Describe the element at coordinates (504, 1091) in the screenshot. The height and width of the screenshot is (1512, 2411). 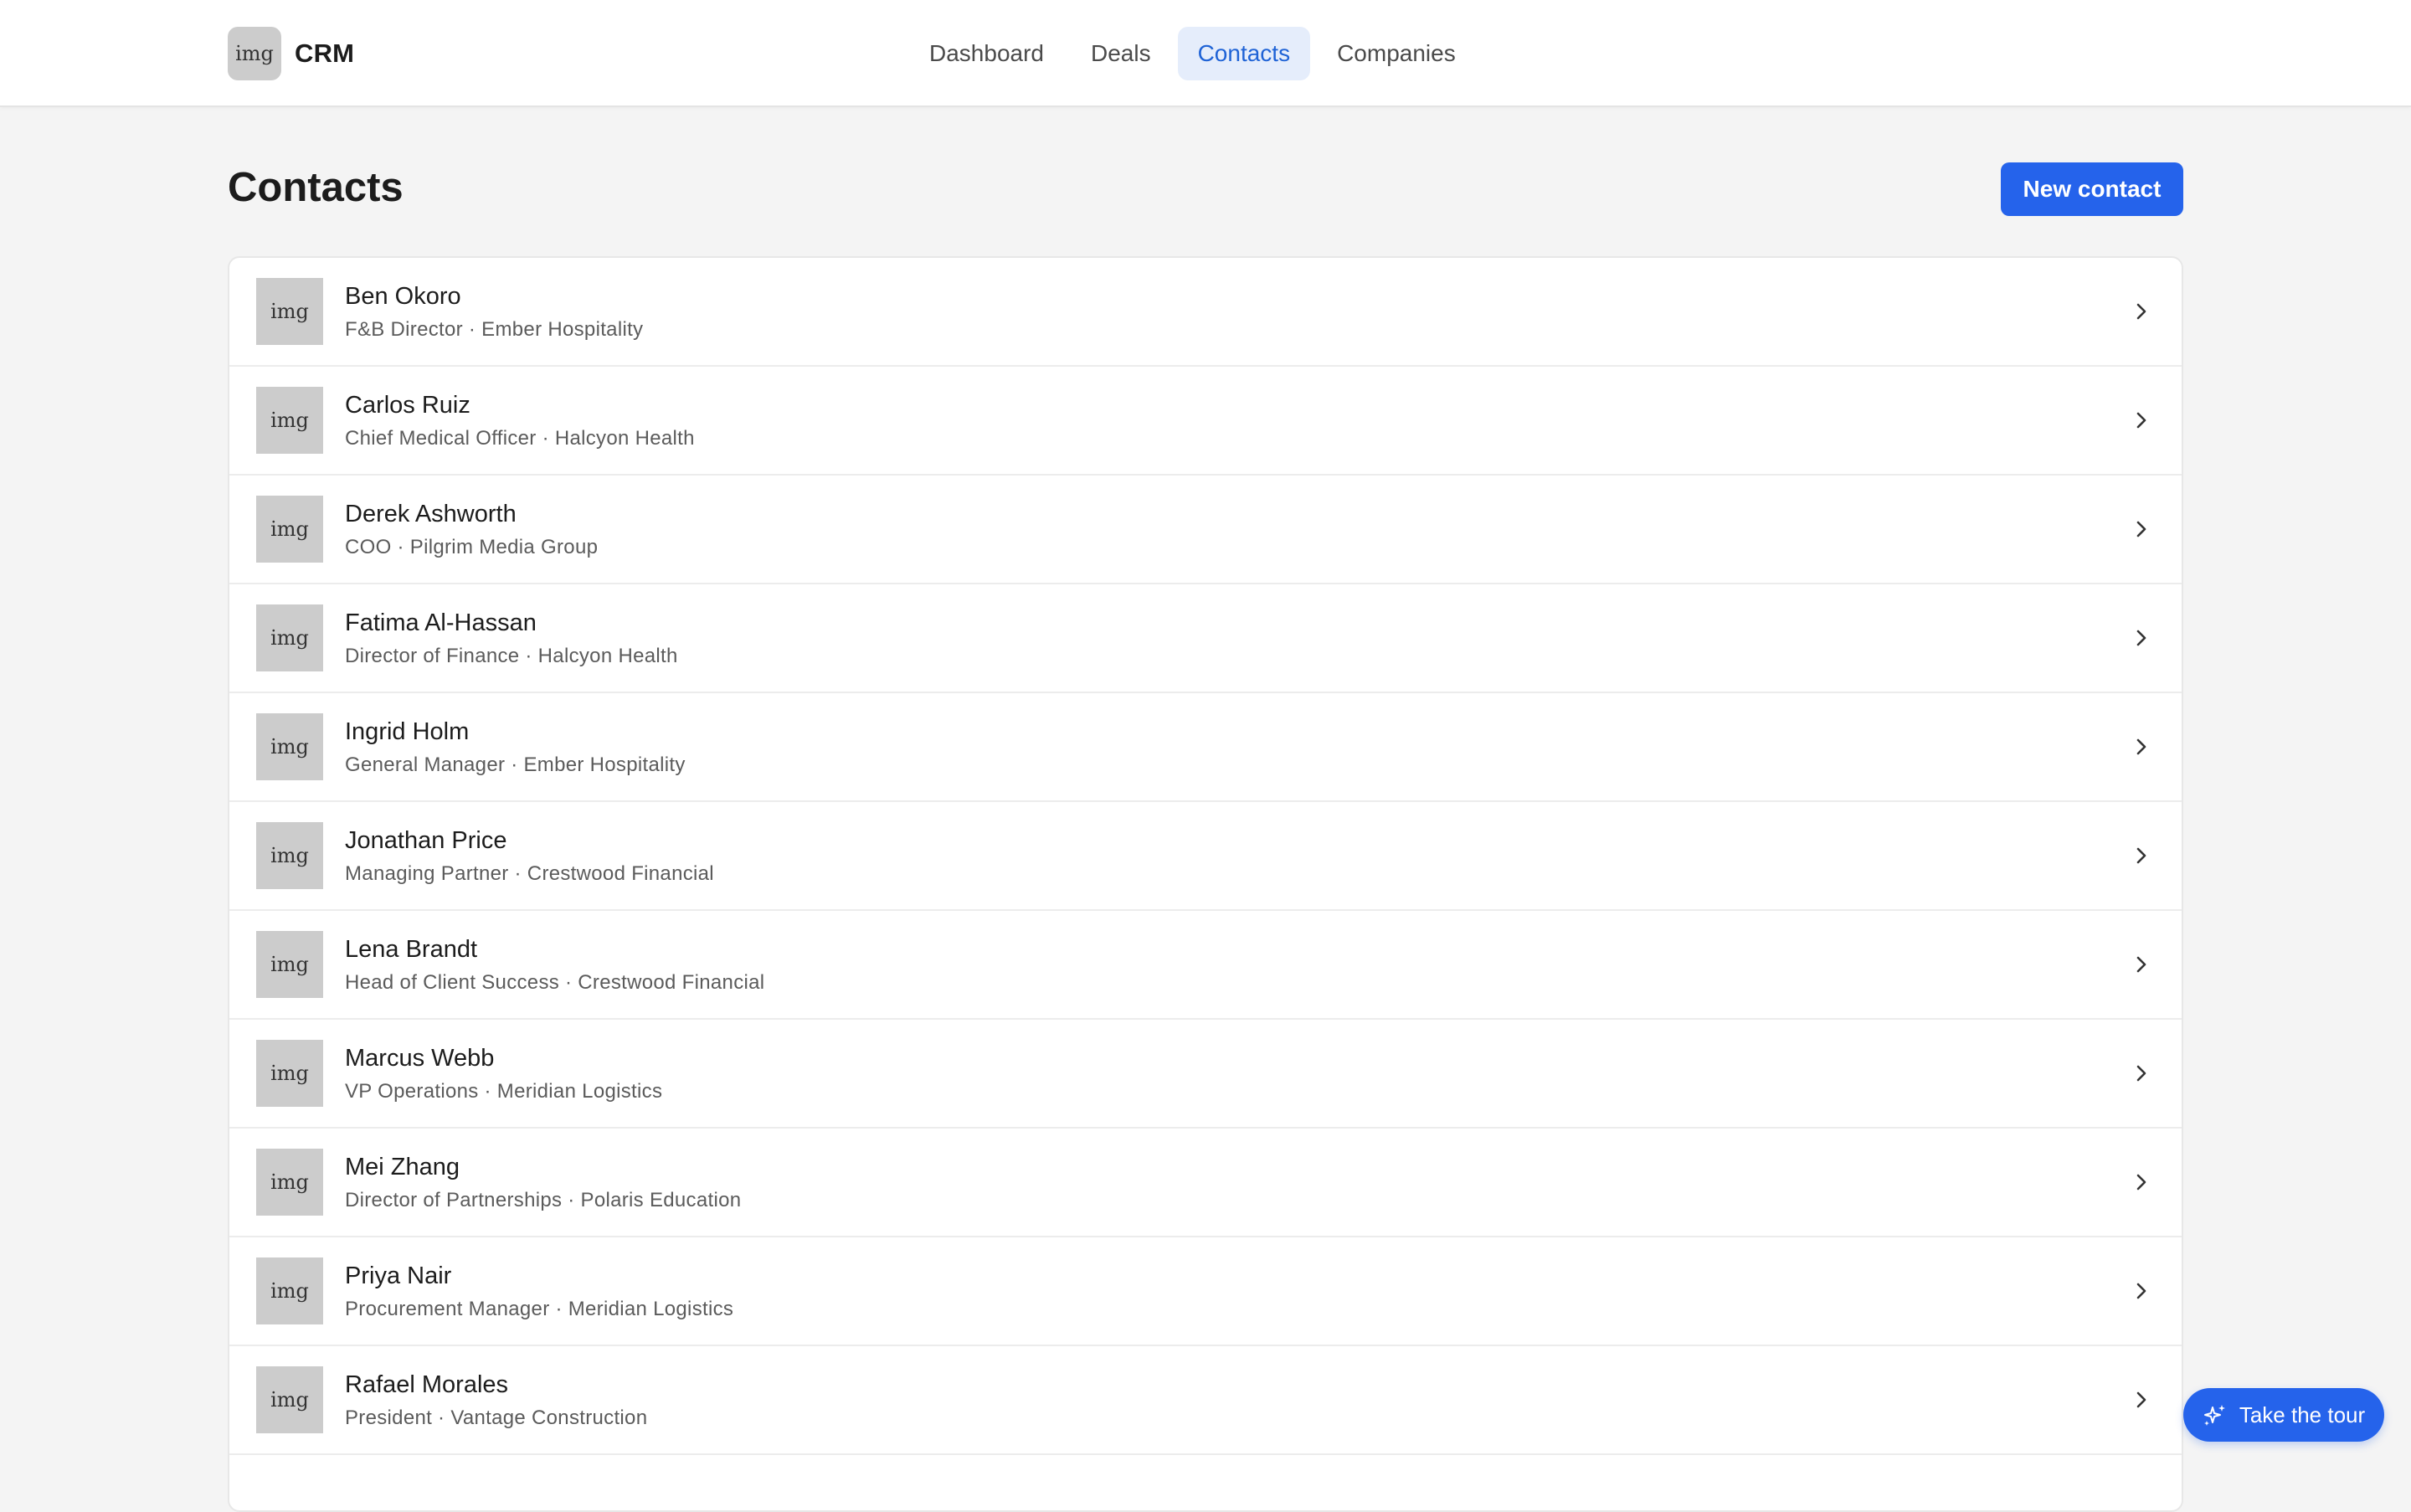
I see `contact-subtitle: VP Operations · Meridian Logistics` at that location.